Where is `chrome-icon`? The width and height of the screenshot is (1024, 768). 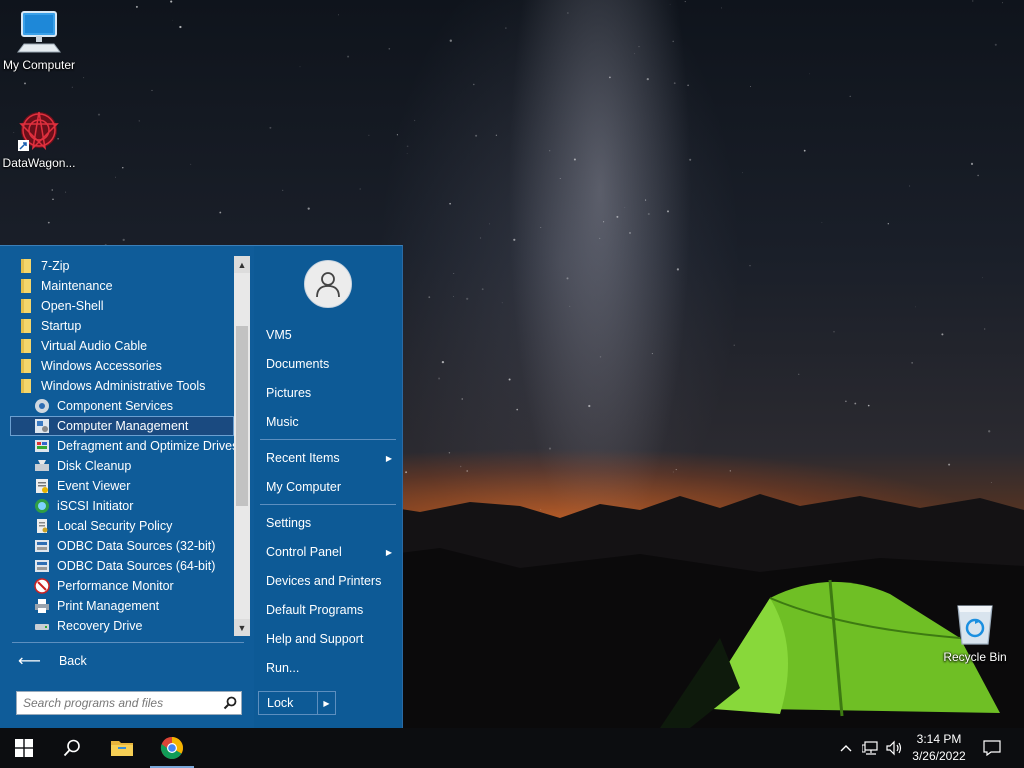
chrome-icon is located at coordinates (171, 748).